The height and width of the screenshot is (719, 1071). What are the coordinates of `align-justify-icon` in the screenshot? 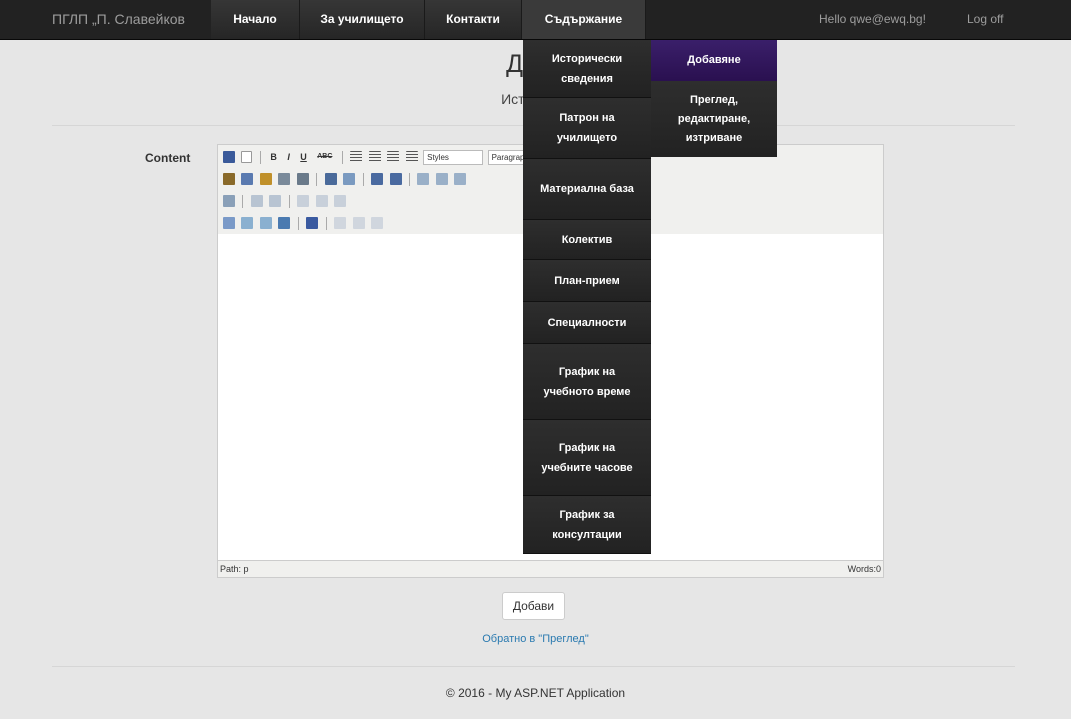 It's located at (411, 157).